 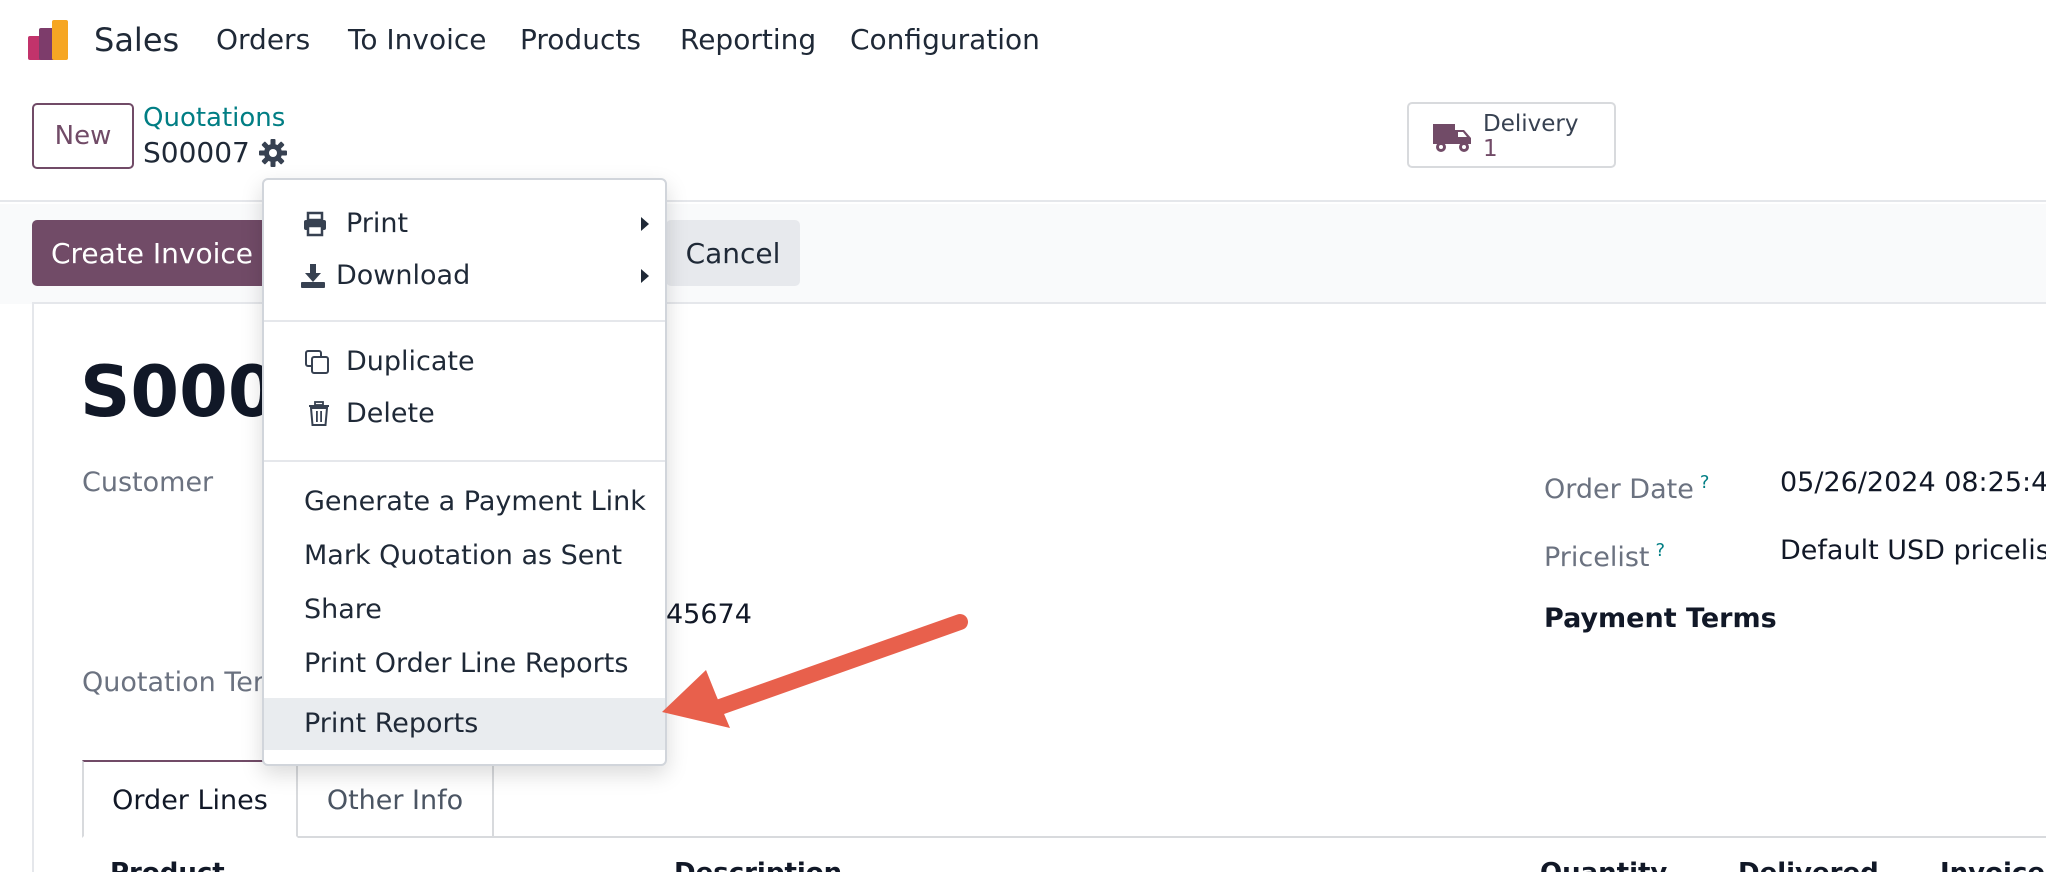 What do you see at coordinates (313, 276) in the screenshot?
I see `download-icon` at bounding box center [313, 276].